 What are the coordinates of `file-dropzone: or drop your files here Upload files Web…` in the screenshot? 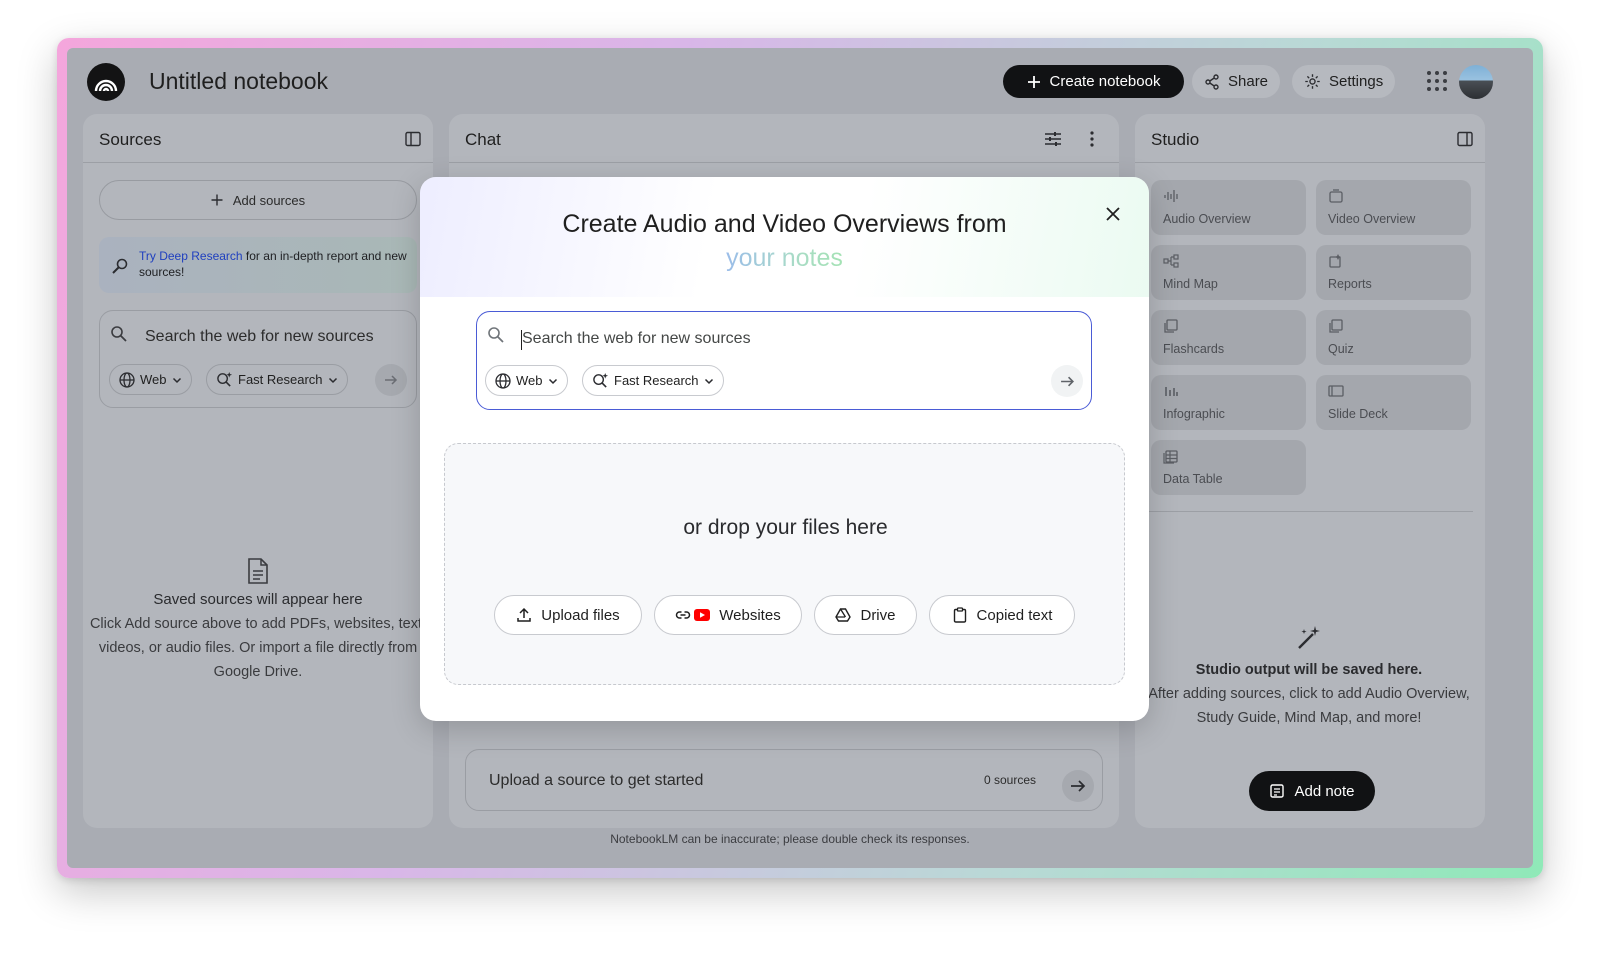 It's located at (784, 564).